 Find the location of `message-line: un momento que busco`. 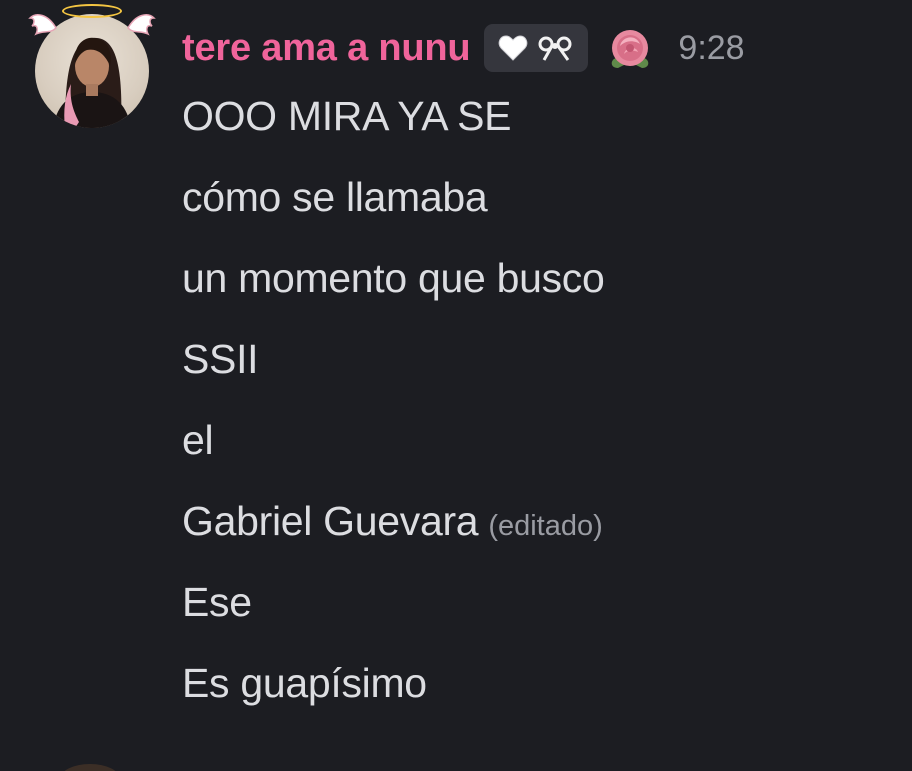

message-line: un momento que busco is located at coordinates (537, 294).